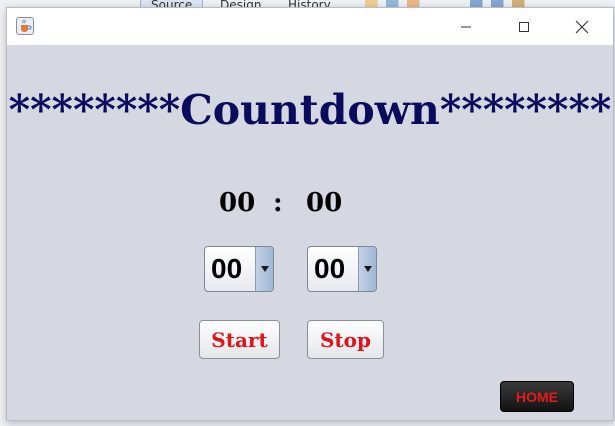  Describe the element at coordinates (239, 339) in the screenshot. I see `start-button: Start` at that location.